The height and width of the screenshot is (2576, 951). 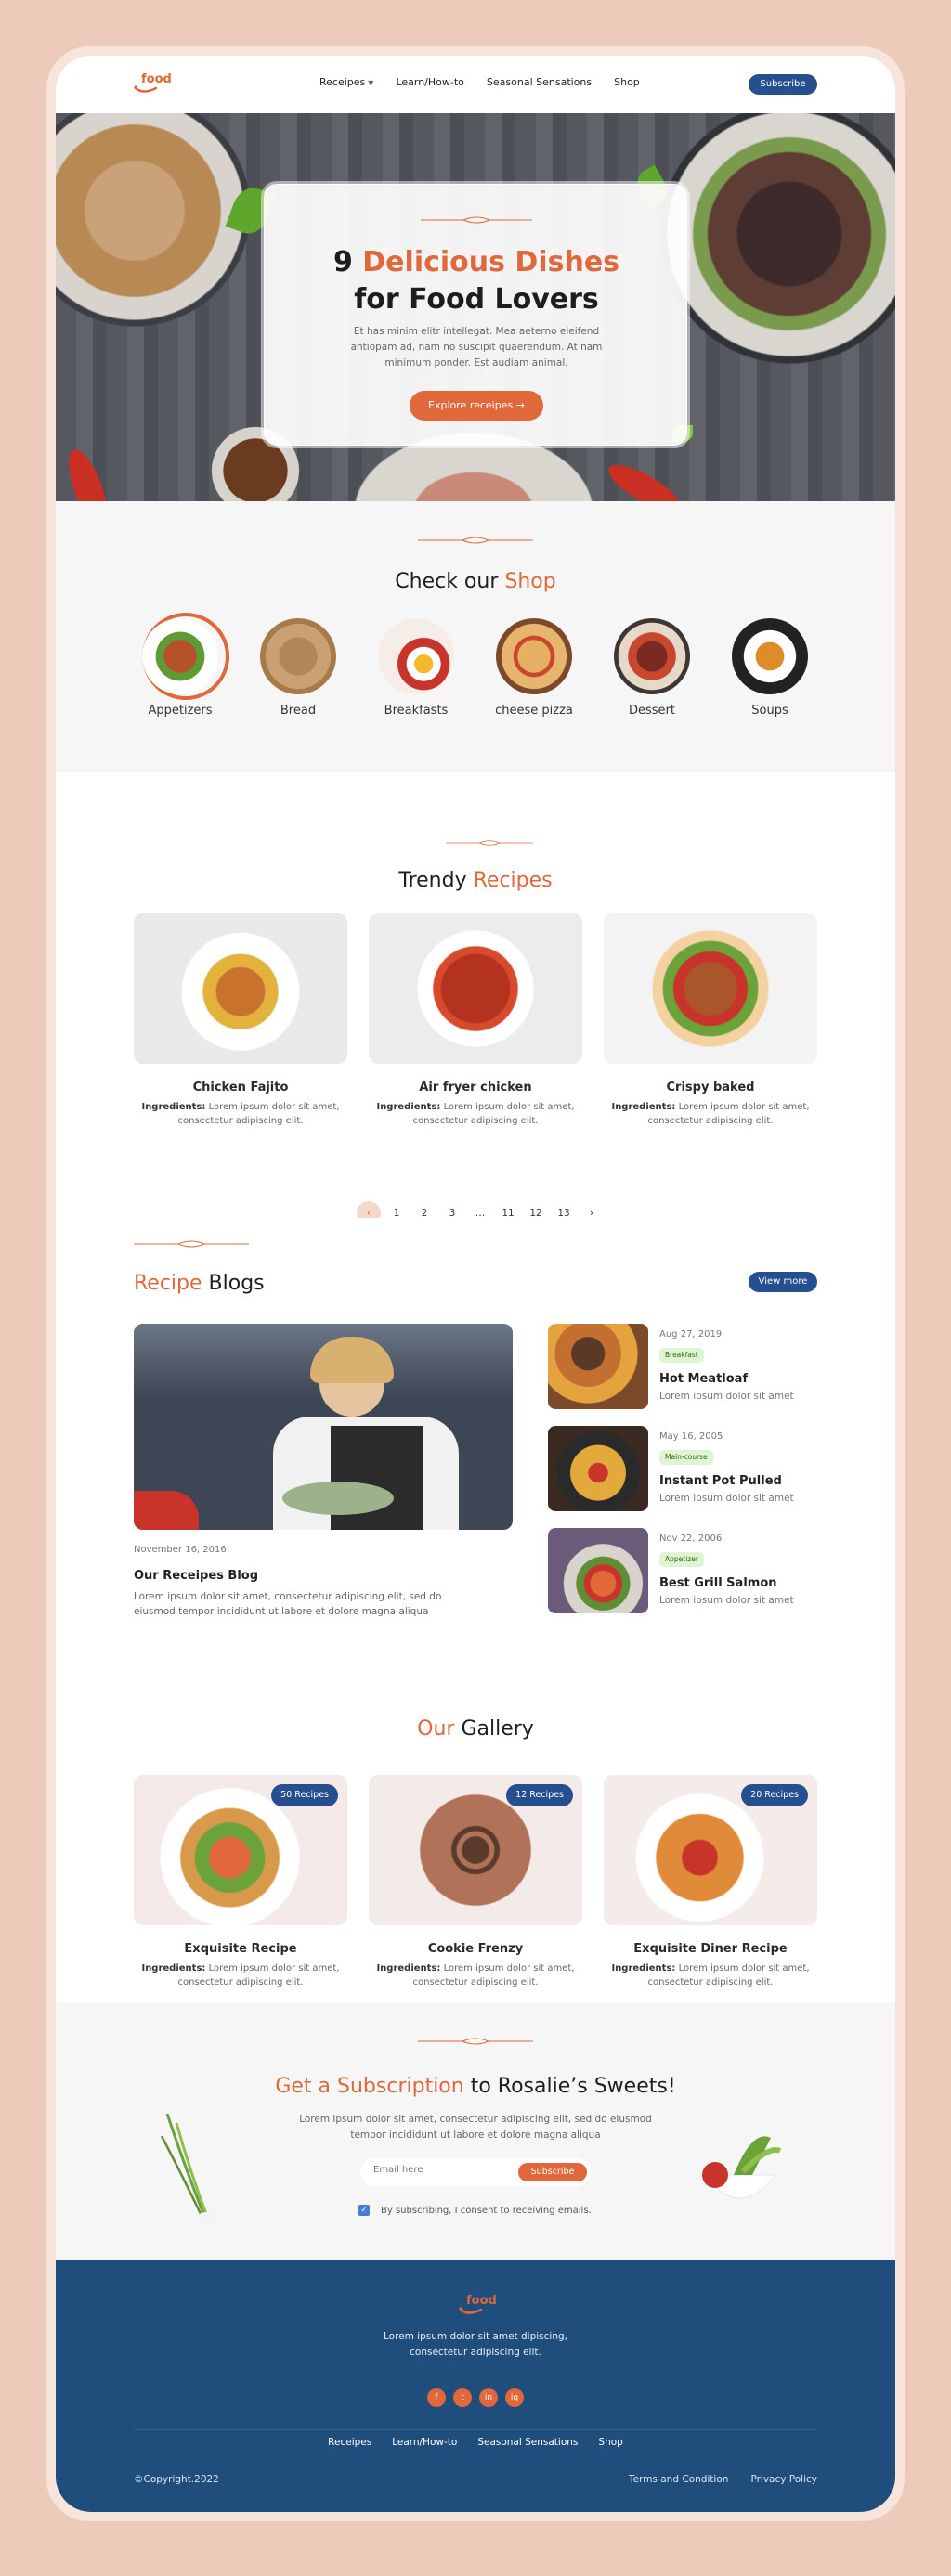 What do you see at coordinates (539, 1795) in the screenshot?
I see `recipe-count-badge: 12 Recipes` at bounding box center [539, 1795].